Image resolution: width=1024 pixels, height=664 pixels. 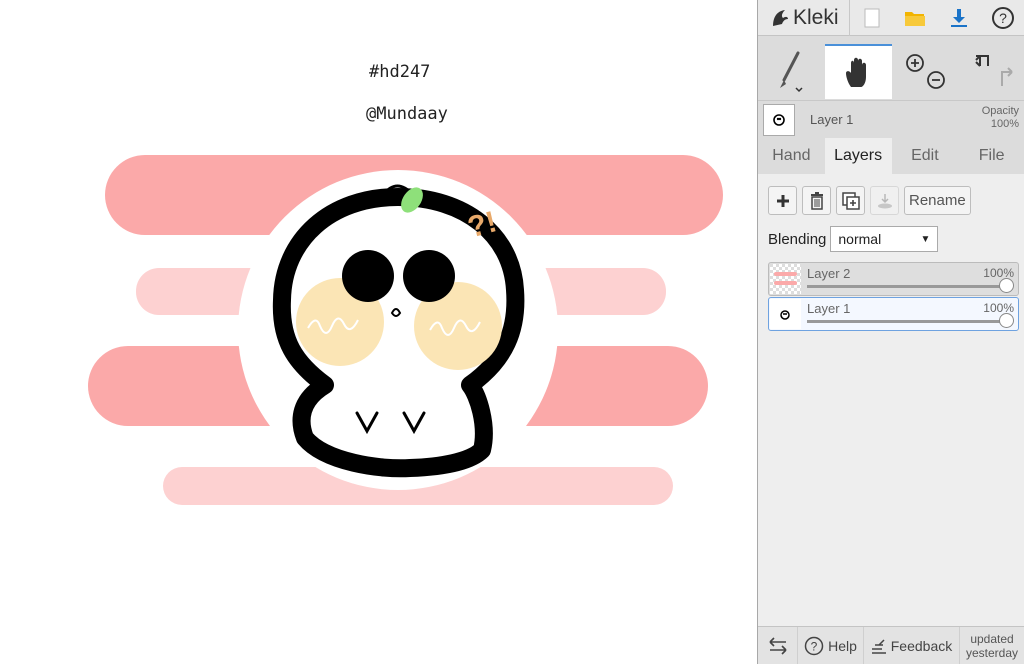 I want to click on download-icon, so click(x=959, y=18).